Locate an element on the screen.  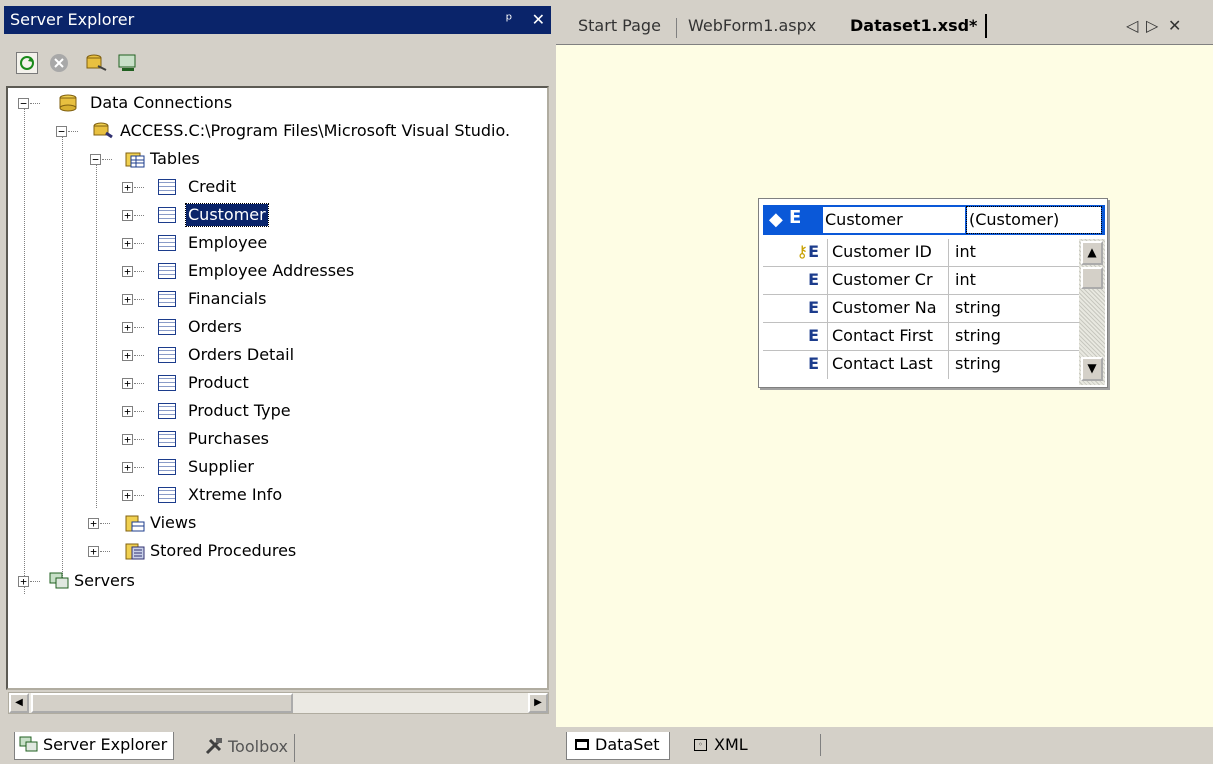
entity-scroll-down-button: ▼ is located at coordinates (1092, 369).